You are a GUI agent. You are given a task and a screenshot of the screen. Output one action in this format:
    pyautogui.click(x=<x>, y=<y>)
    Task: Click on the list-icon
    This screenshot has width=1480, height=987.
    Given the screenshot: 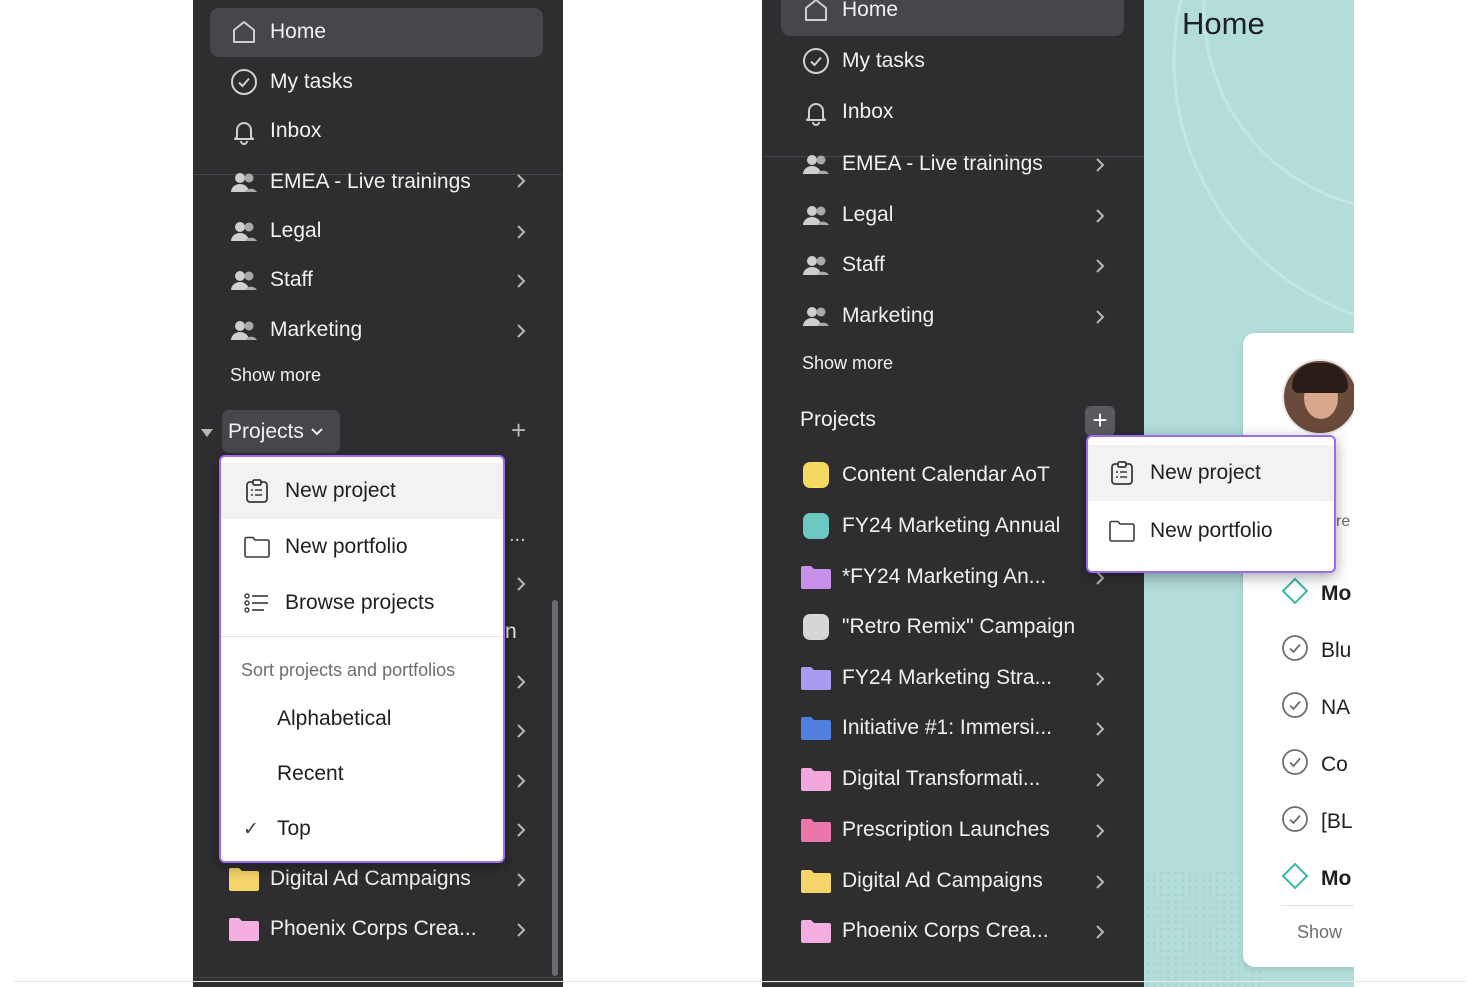 What is the action you would take?
    pyautogui.click(x=257, y=603)
    